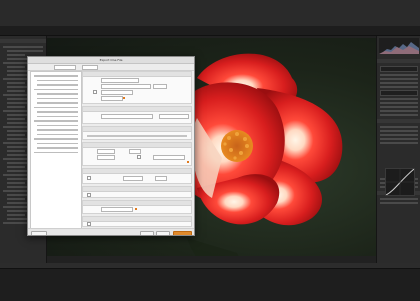 This screenshot has width=420, height=301. What do you see at coordinates (399, 93) in the screenshot?
I see `treatment-select` at bounding box center [399, 93].